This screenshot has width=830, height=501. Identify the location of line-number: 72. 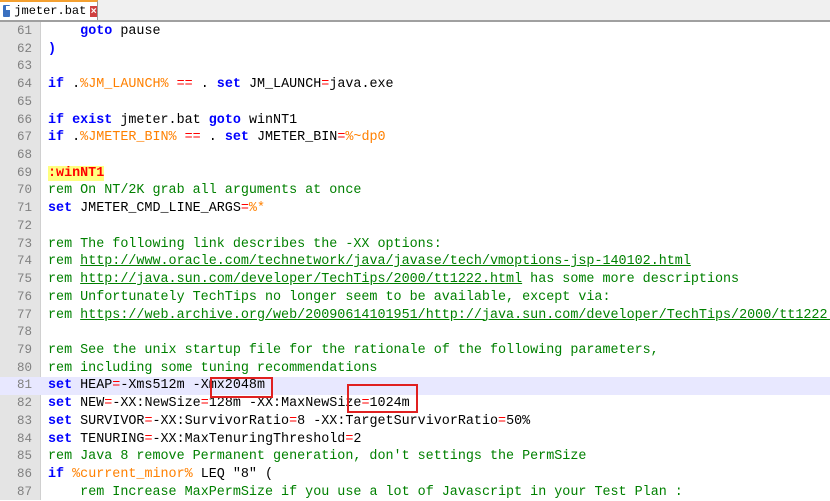
(24, 225).